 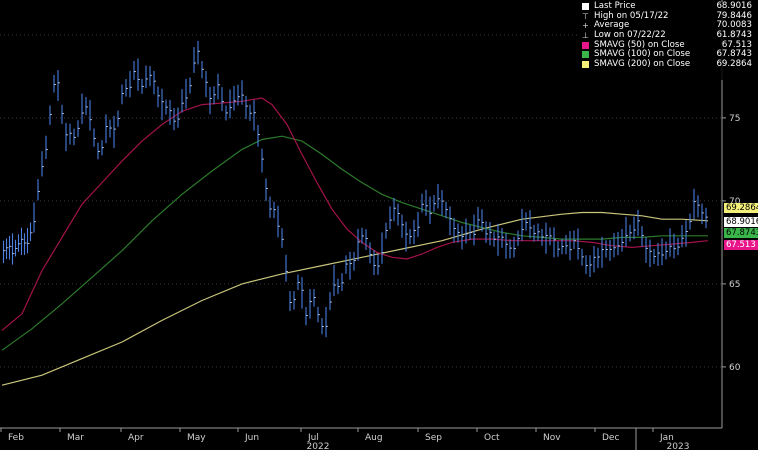 What do you see at coordinates (251, 438) in the screenshot?
I see `x-tick-label: Jun` at bounding box center [251, 438].